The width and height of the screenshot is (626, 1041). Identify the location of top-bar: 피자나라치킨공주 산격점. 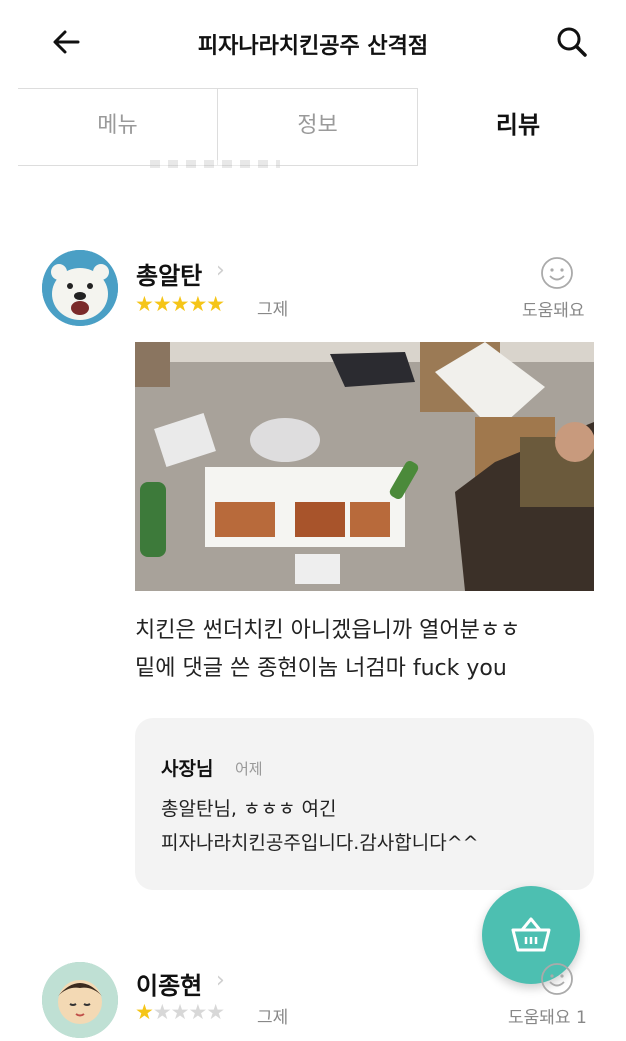
(313, 44).